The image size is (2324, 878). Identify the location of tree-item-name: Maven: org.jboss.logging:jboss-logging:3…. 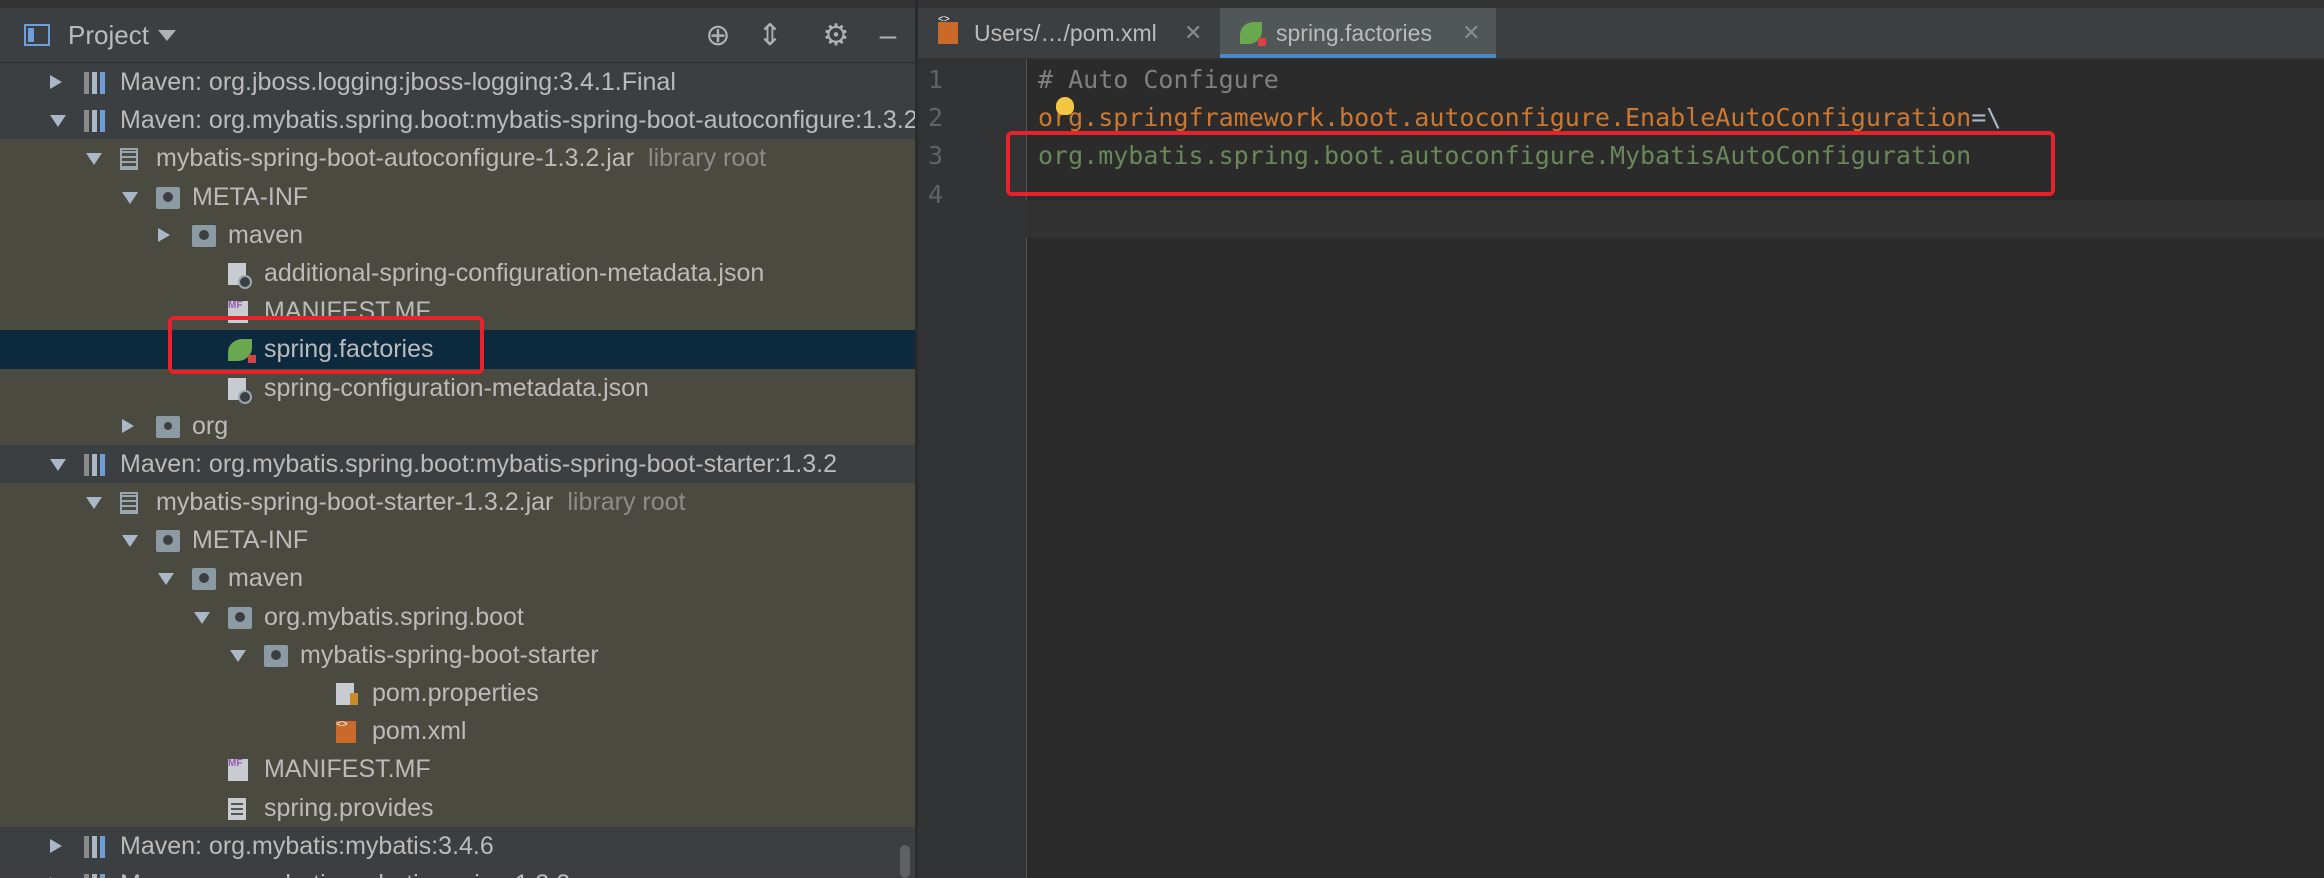
(398, 82).